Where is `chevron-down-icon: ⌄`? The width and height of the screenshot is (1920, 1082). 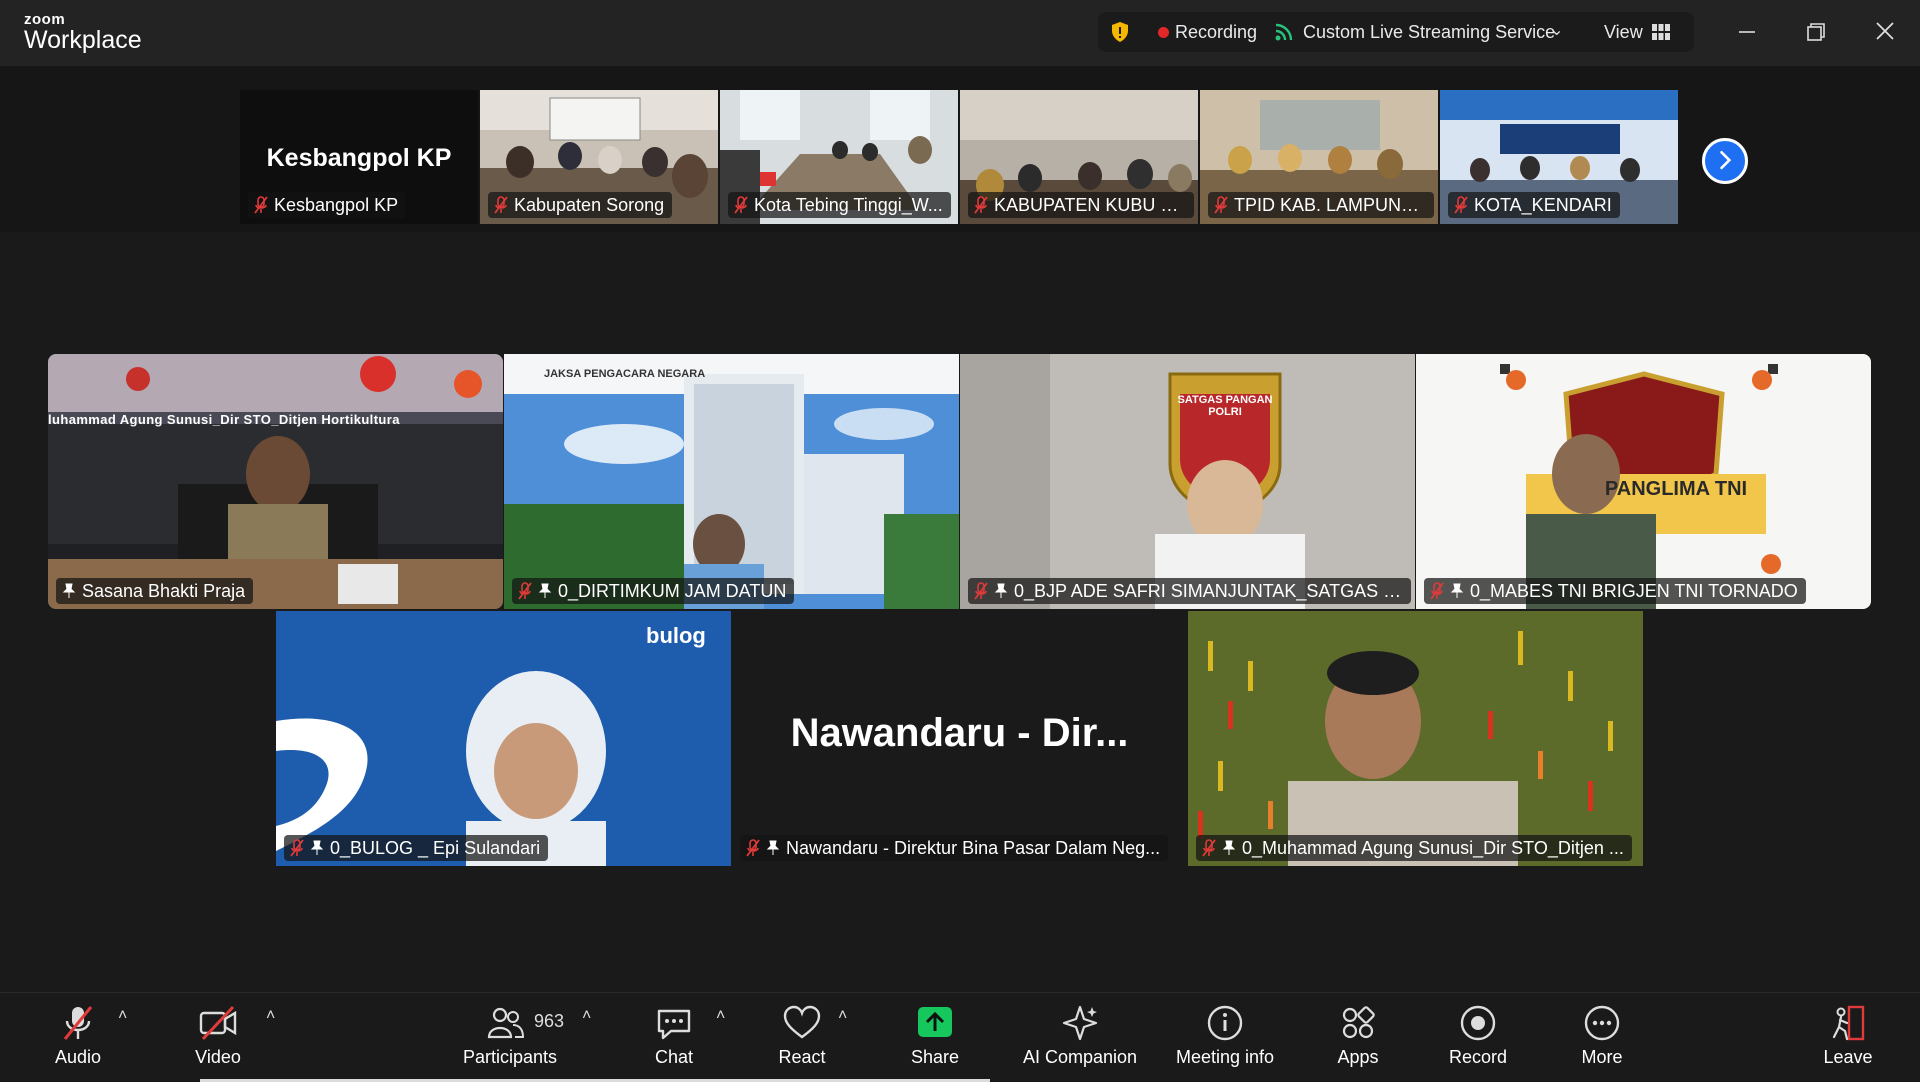 chevron-down-icon: ⌄ is located at coordinates (1556, 30).